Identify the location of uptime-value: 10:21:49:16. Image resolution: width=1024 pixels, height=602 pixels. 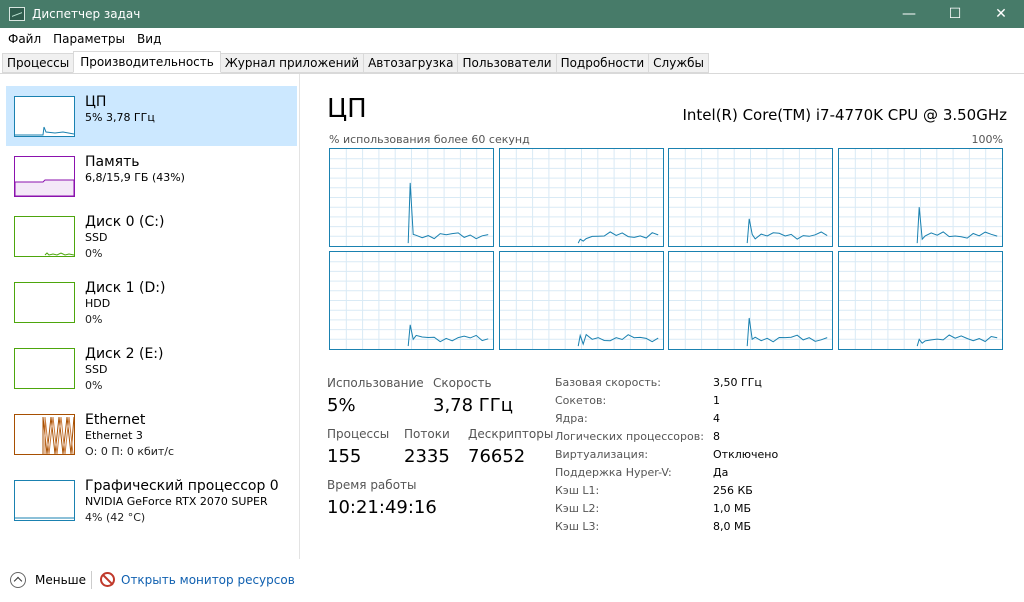
(382, 507).